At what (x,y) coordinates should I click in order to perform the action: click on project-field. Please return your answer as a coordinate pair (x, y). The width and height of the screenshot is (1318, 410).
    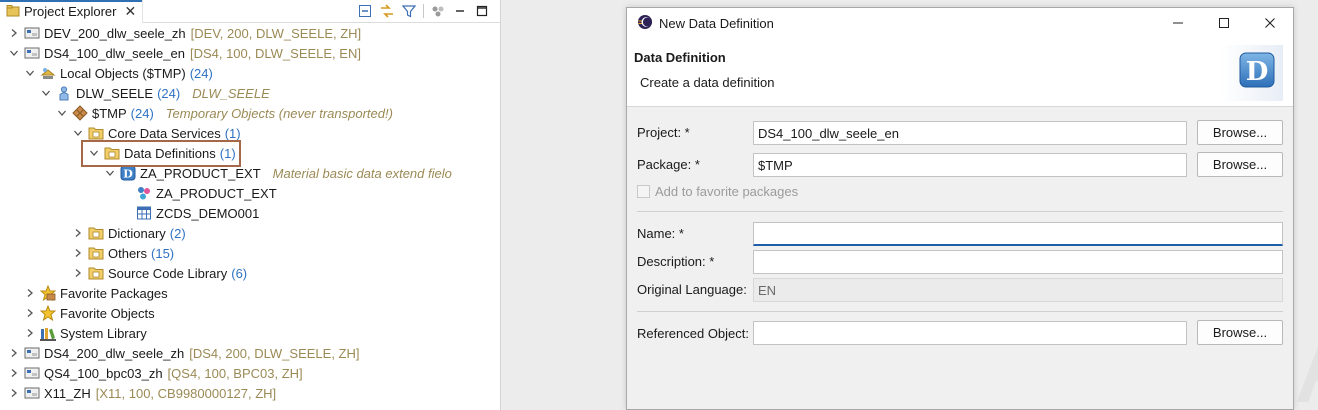
    Looking at the image, I should click on (970, 133).